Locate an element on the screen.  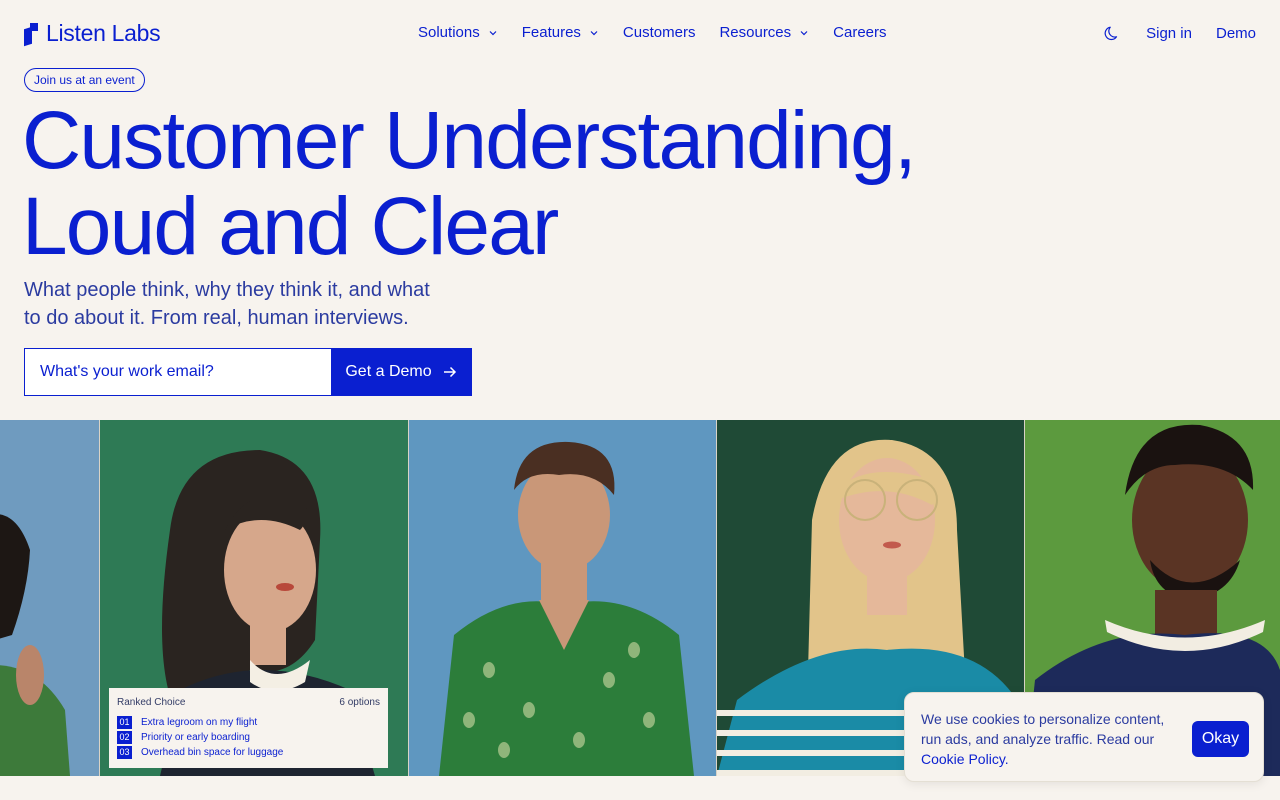
nav-resources: Resources is located at coordinates (764, 32).